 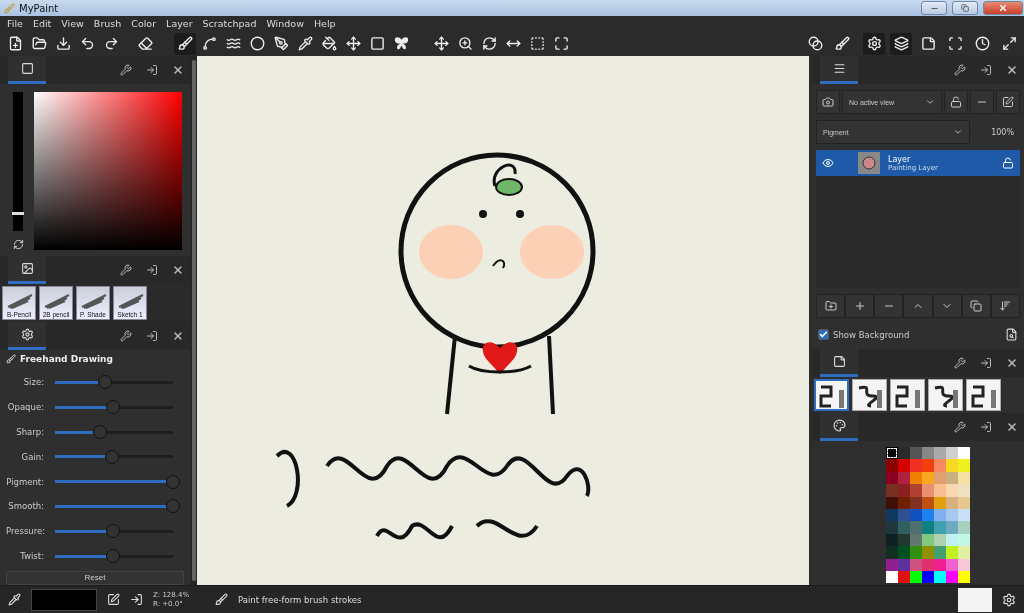 What do you see at coordinates (95, 577) in the screenshot?
I see `reset-button: Reset` at bounding box center [95, 577].